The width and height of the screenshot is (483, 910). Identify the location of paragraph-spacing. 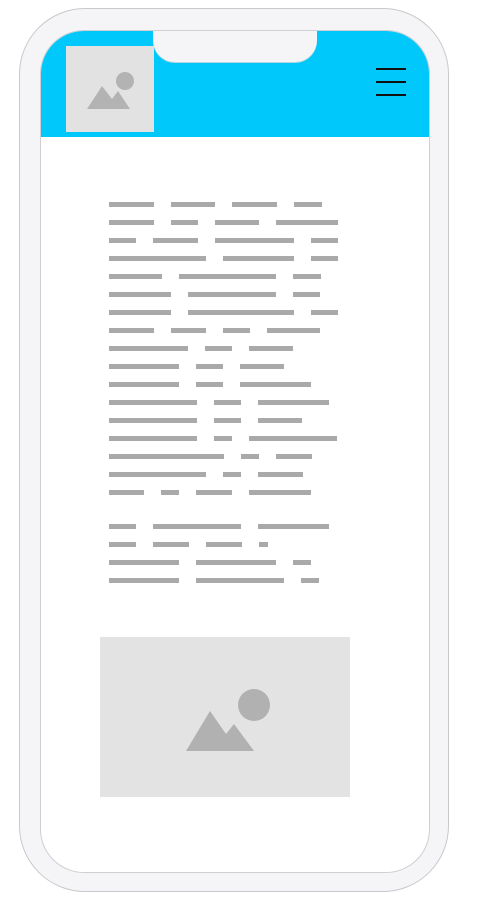
(229, 509).